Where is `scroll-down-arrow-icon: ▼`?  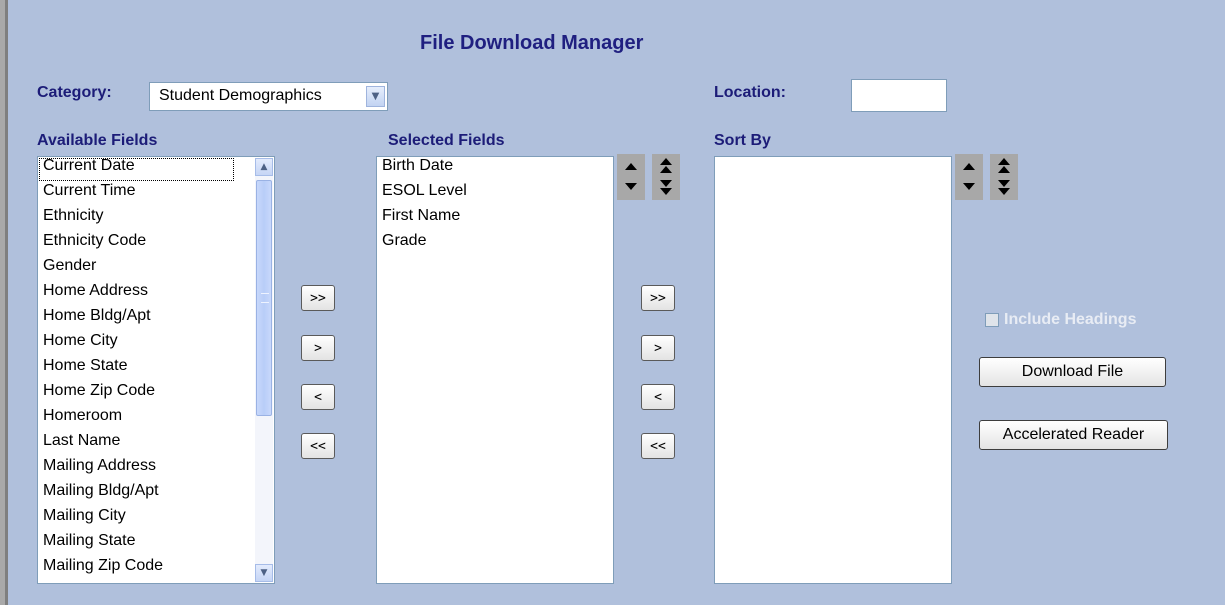 scroll-down-arrow-icon: ▼ is located at coordinates (264, 573).